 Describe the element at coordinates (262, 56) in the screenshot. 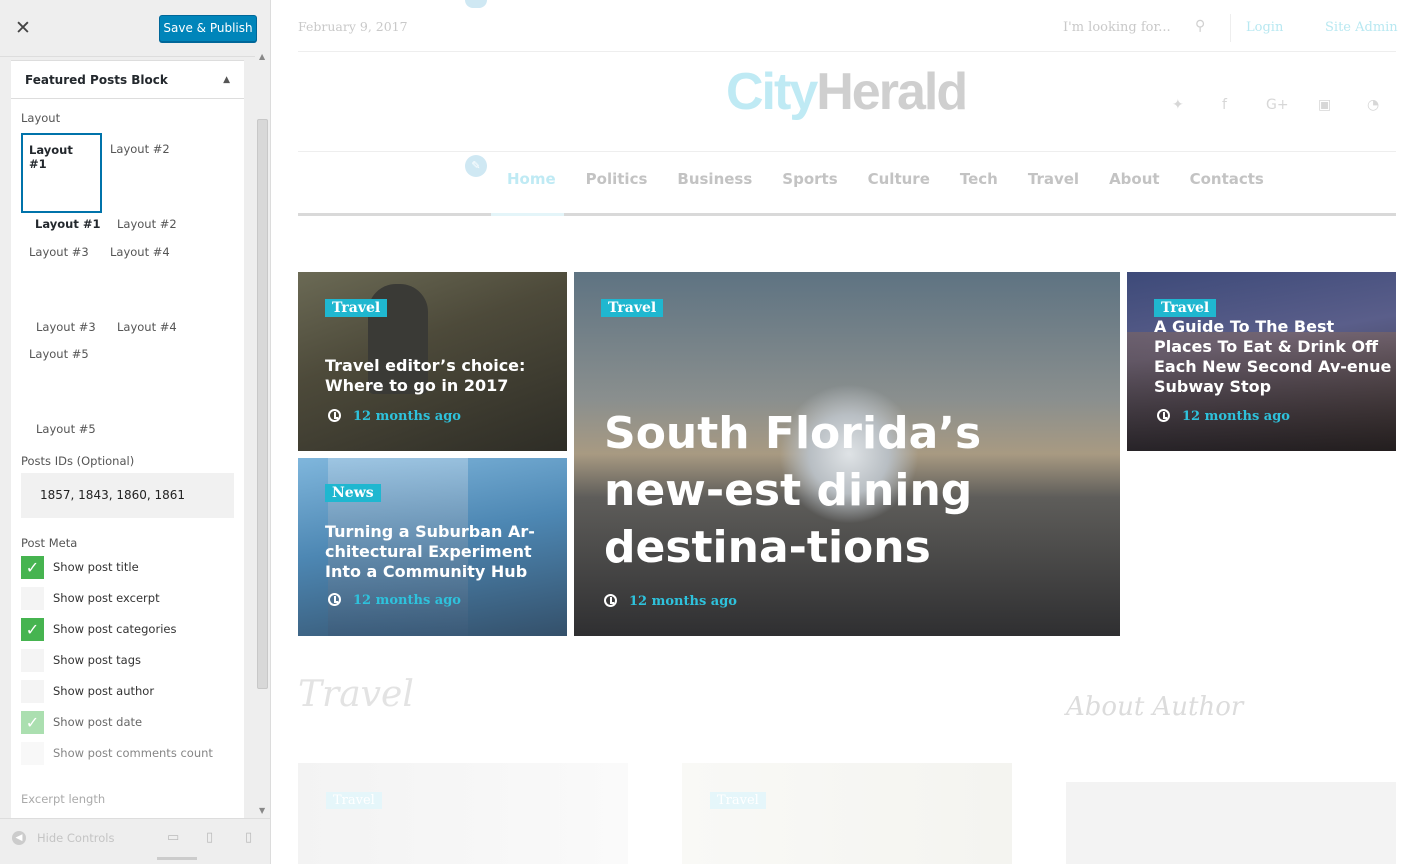

I see `scroll-up-icon: ▲` at that location.